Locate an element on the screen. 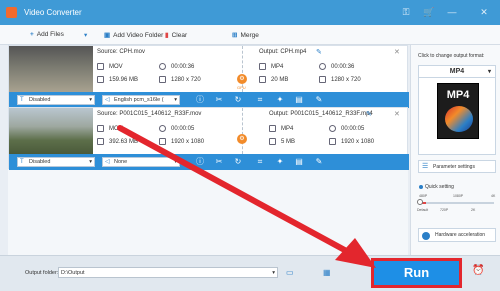  arrow-head is located at coordinates (355, 253).